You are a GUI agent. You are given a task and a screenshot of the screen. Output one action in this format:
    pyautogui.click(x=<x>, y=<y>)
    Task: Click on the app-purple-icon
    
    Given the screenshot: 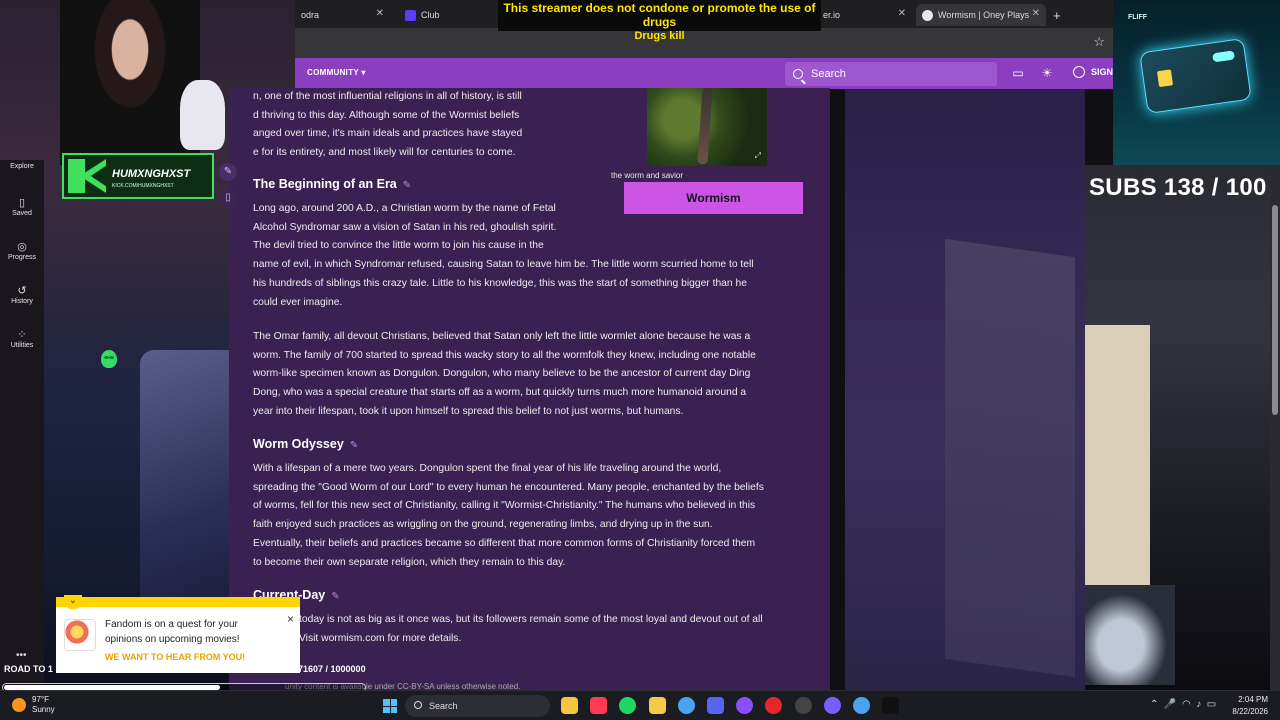 What is the action you would take?
    pyautogui.click(x=745, y=705)
    